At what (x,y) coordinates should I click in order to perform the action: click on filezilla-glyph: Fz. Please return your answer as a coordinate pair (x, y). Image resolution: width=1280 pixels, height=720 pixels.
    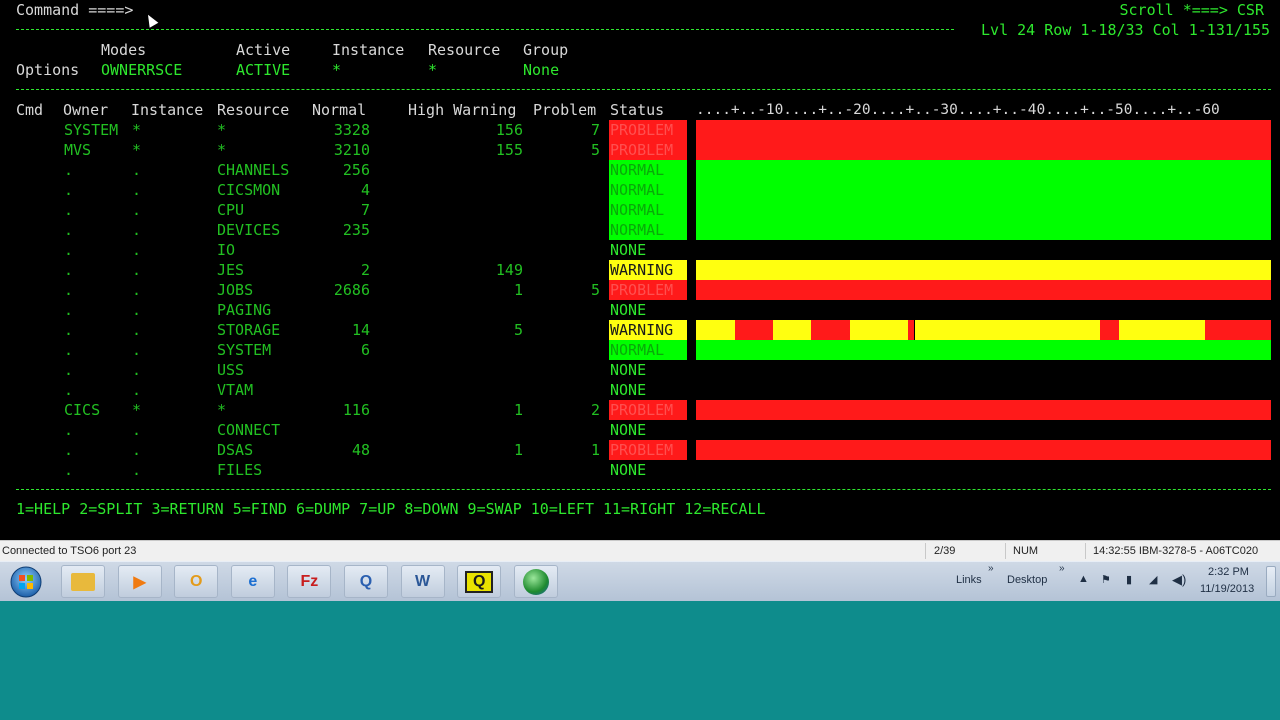
    Looking at the image, I should click on (309, 581).